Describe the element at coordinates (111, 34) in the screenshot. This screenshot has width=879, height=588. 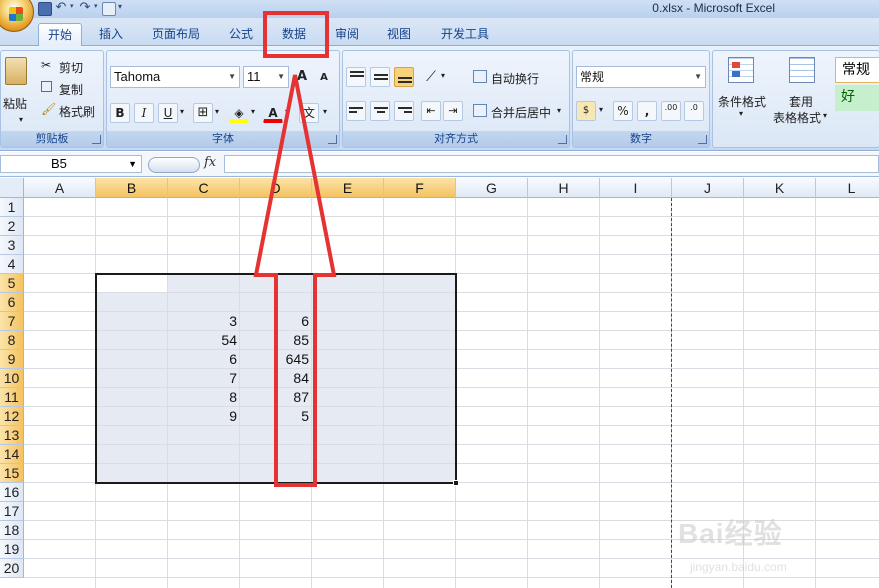
I see `tab-insert: 插入` at that location.